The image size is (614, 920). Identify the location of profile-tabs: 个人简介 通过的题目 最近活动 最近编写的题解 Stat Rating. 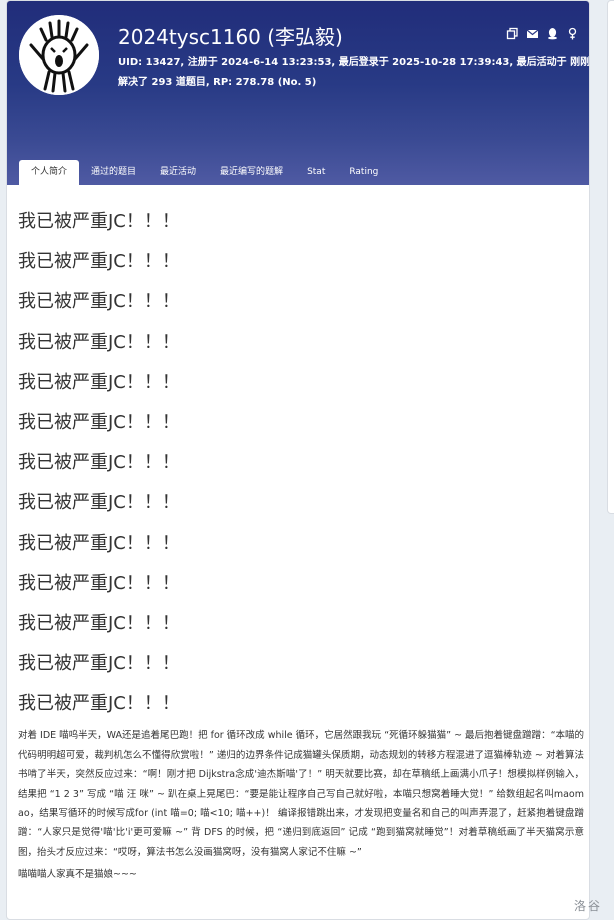
(204, 172).